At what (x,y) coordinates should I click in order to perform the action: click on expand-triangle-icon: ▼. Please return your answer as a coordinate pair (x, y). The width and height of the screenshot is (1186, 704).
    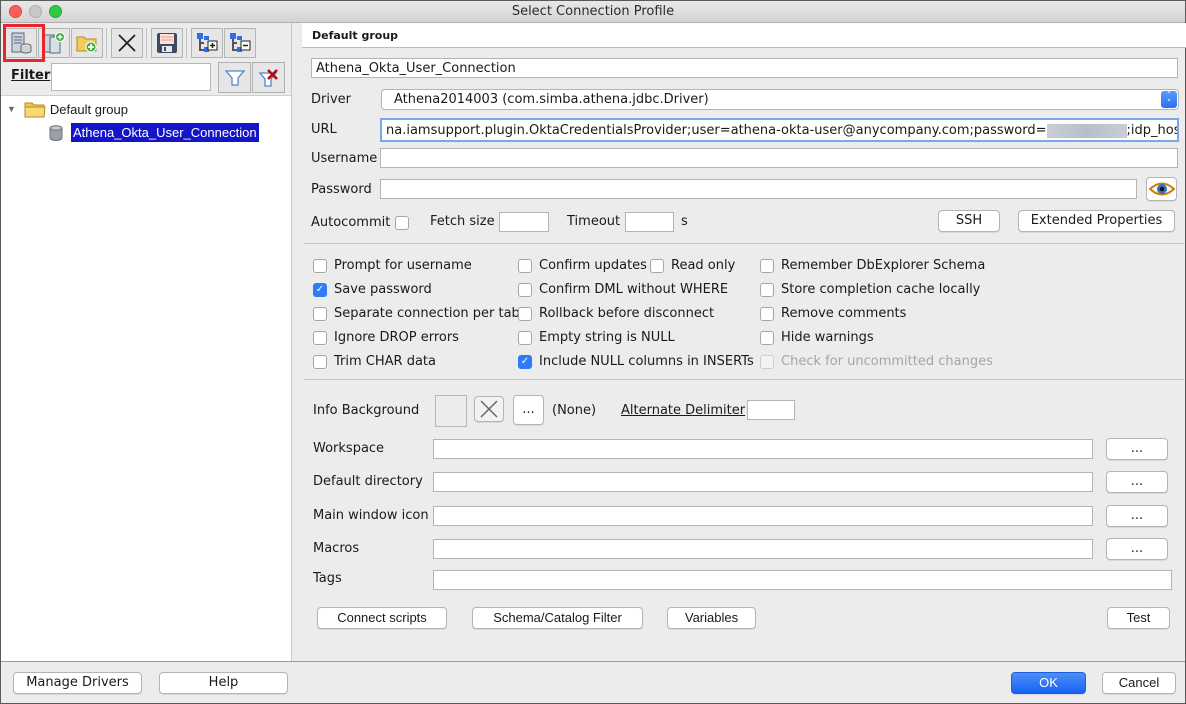
    Looking at the image, I should click on (11, 109).